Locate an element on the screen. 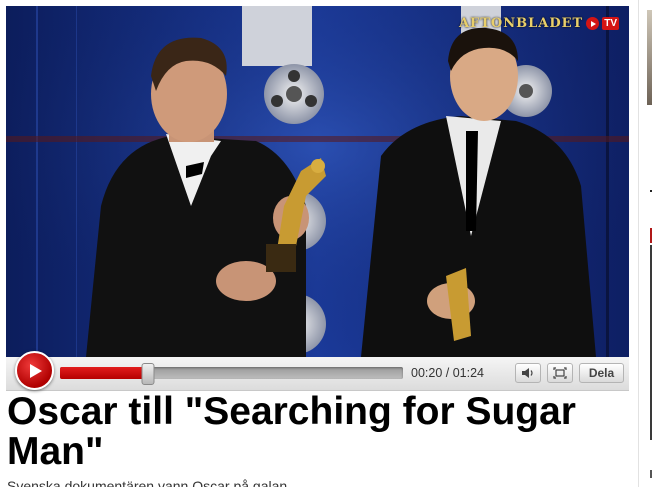  seek-bar is located at coordinates (231, 373).